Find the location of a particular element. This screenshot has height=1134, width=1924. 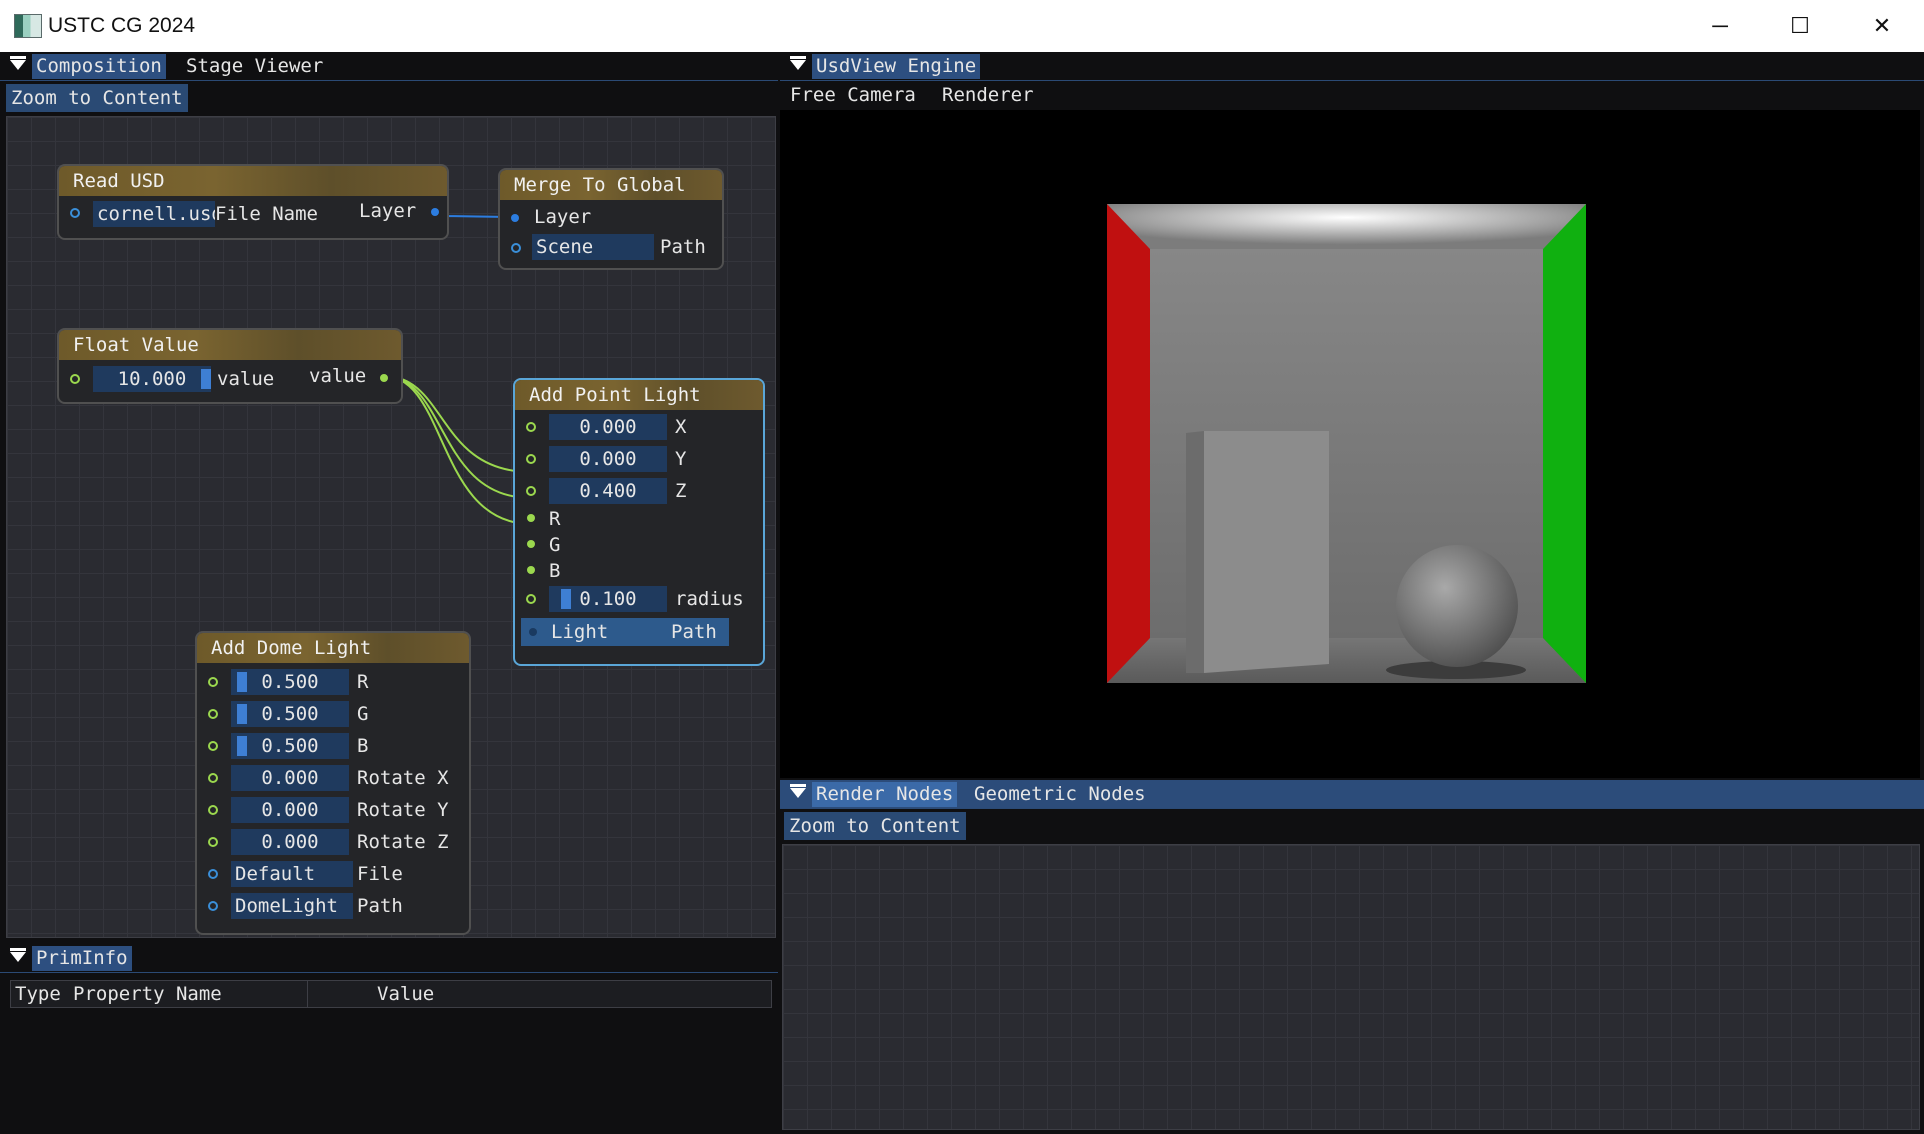

float-value-text: 10.000 is located at coordinates (152, 379).